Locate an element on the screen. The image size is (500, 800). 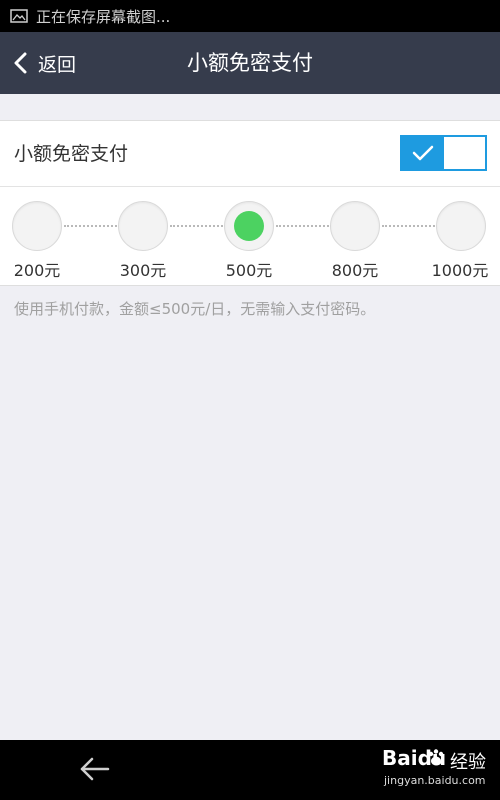
navigation-bar: 返回 小额免密支付 is located at coordinates (250, 63).